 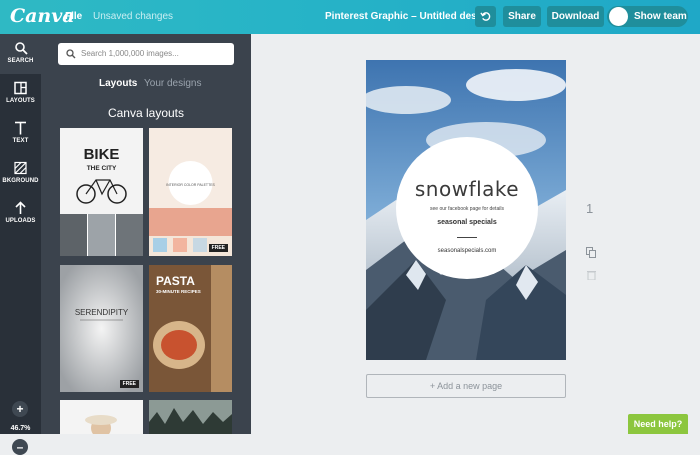 What do you see at coordinates (591, 276) in the screenshot?
I see `delete-page-icon` at bounding box center [591, 276].